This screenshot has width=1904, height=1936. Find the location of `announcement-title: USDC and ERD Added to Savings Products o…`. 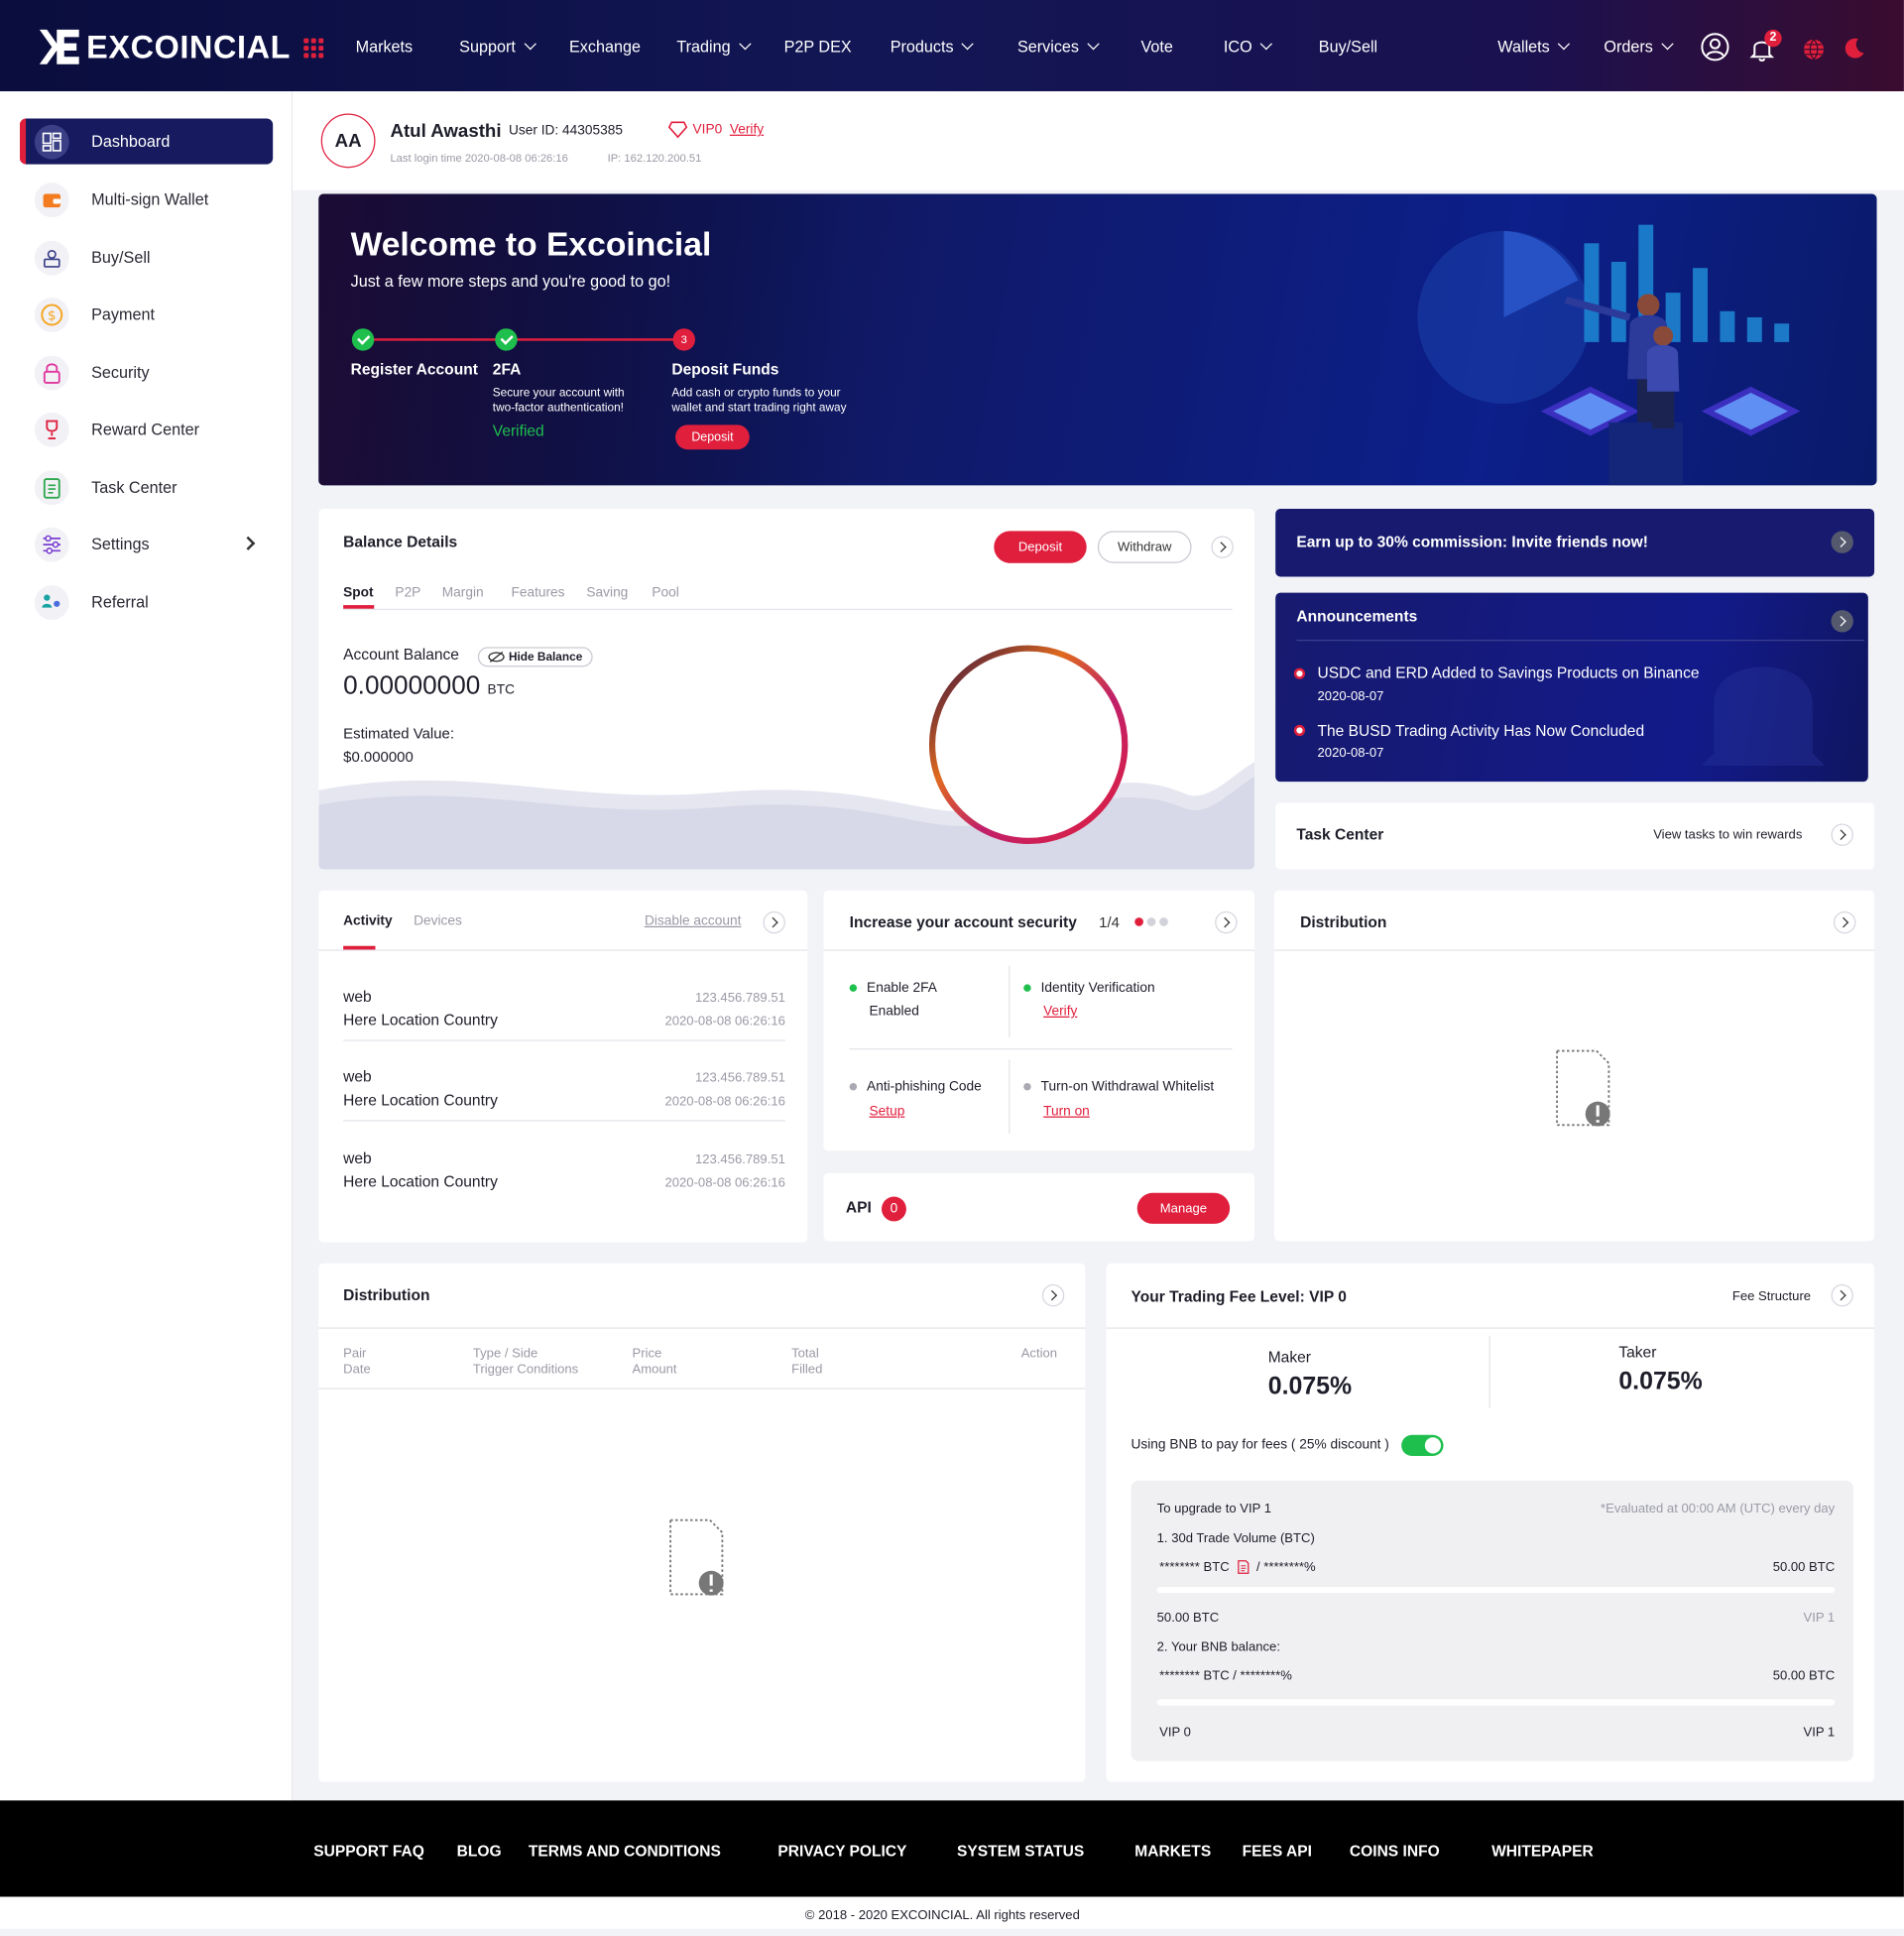

announcement-title: USDC and ERD Added to Savings Products o… is located at coordinates (1509, 673).